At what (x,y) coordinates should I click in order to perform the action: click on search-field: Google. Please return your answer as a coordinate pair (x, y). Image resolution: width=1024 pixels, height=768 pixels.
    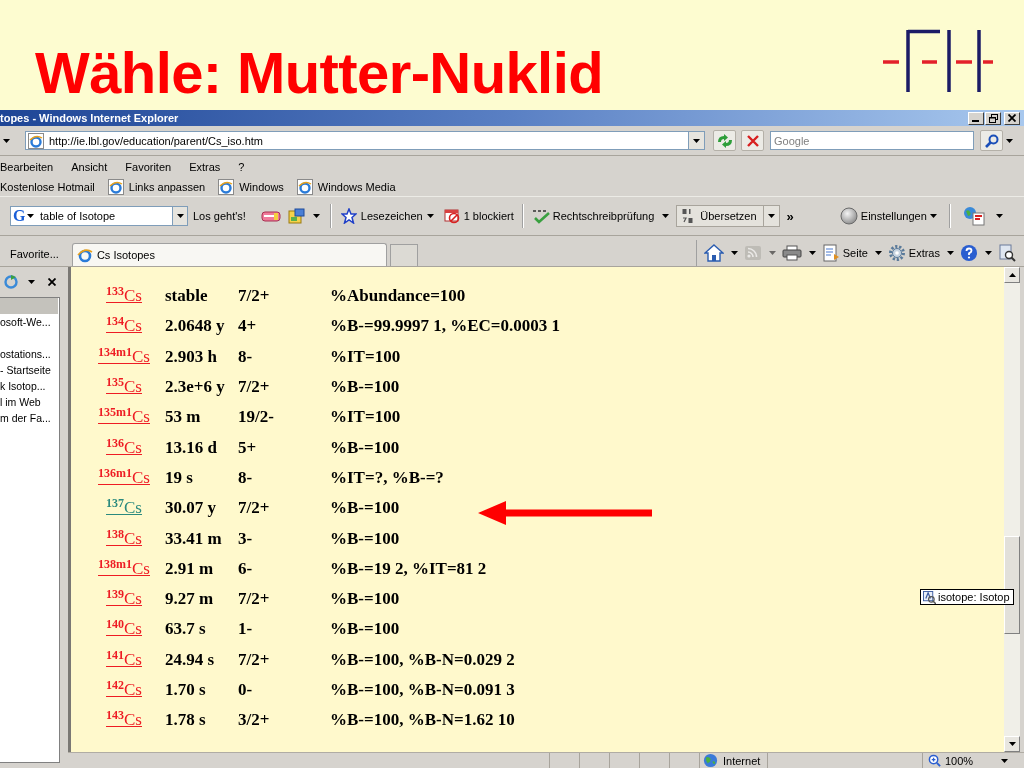
    Looking at the image, I should click on (872, 140).